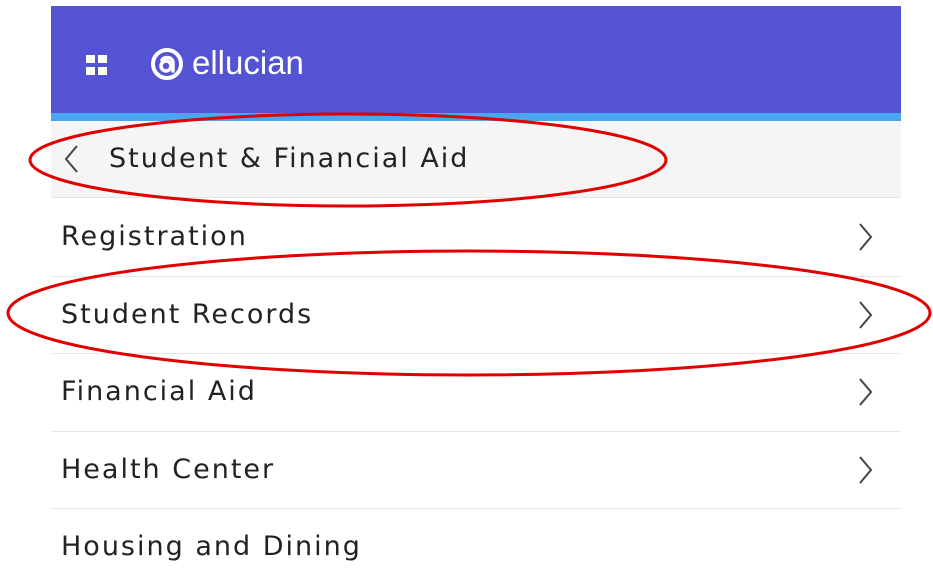 Image resolution: width=933 pixels, height=587 pixels. I want to click on header-accent-strip, so click(476, 117).